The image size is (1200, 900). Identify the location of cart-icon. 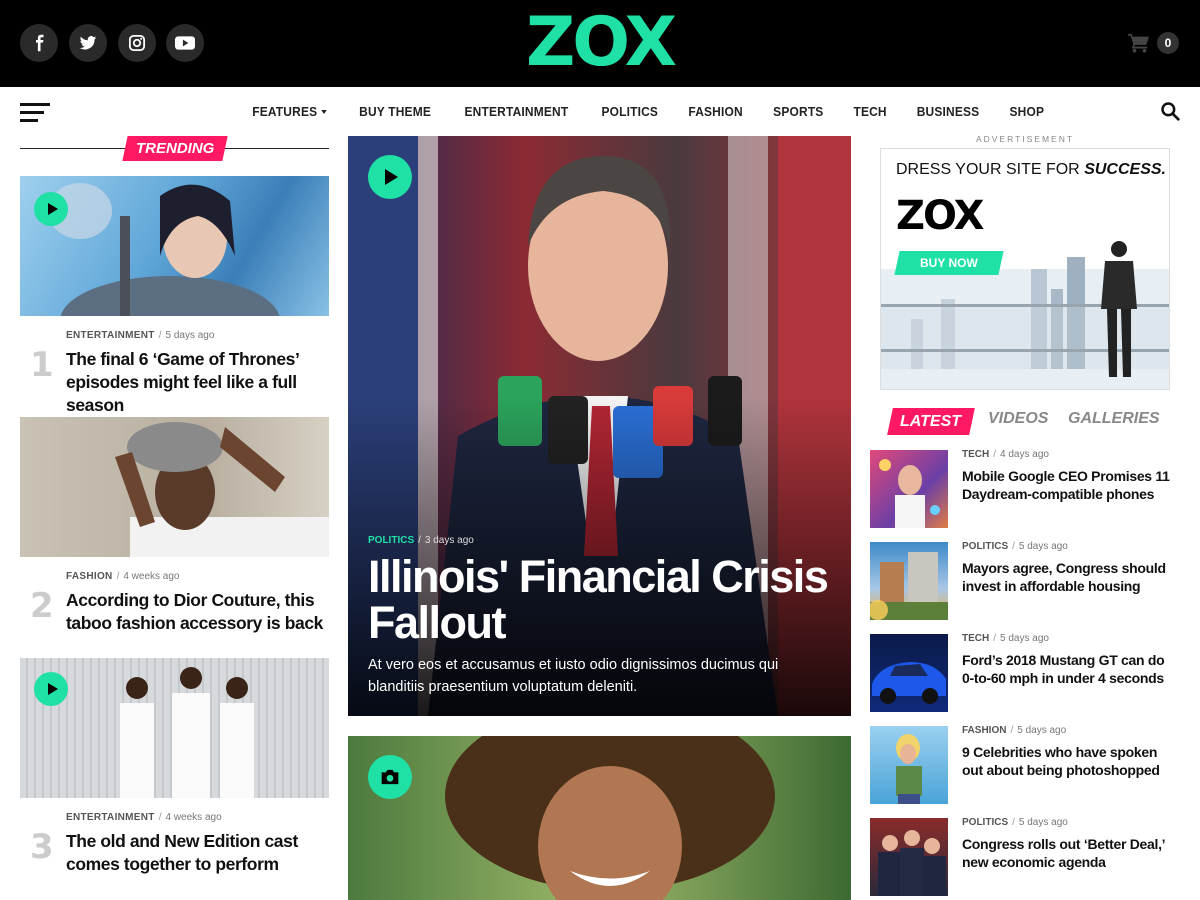
(1139, 45).